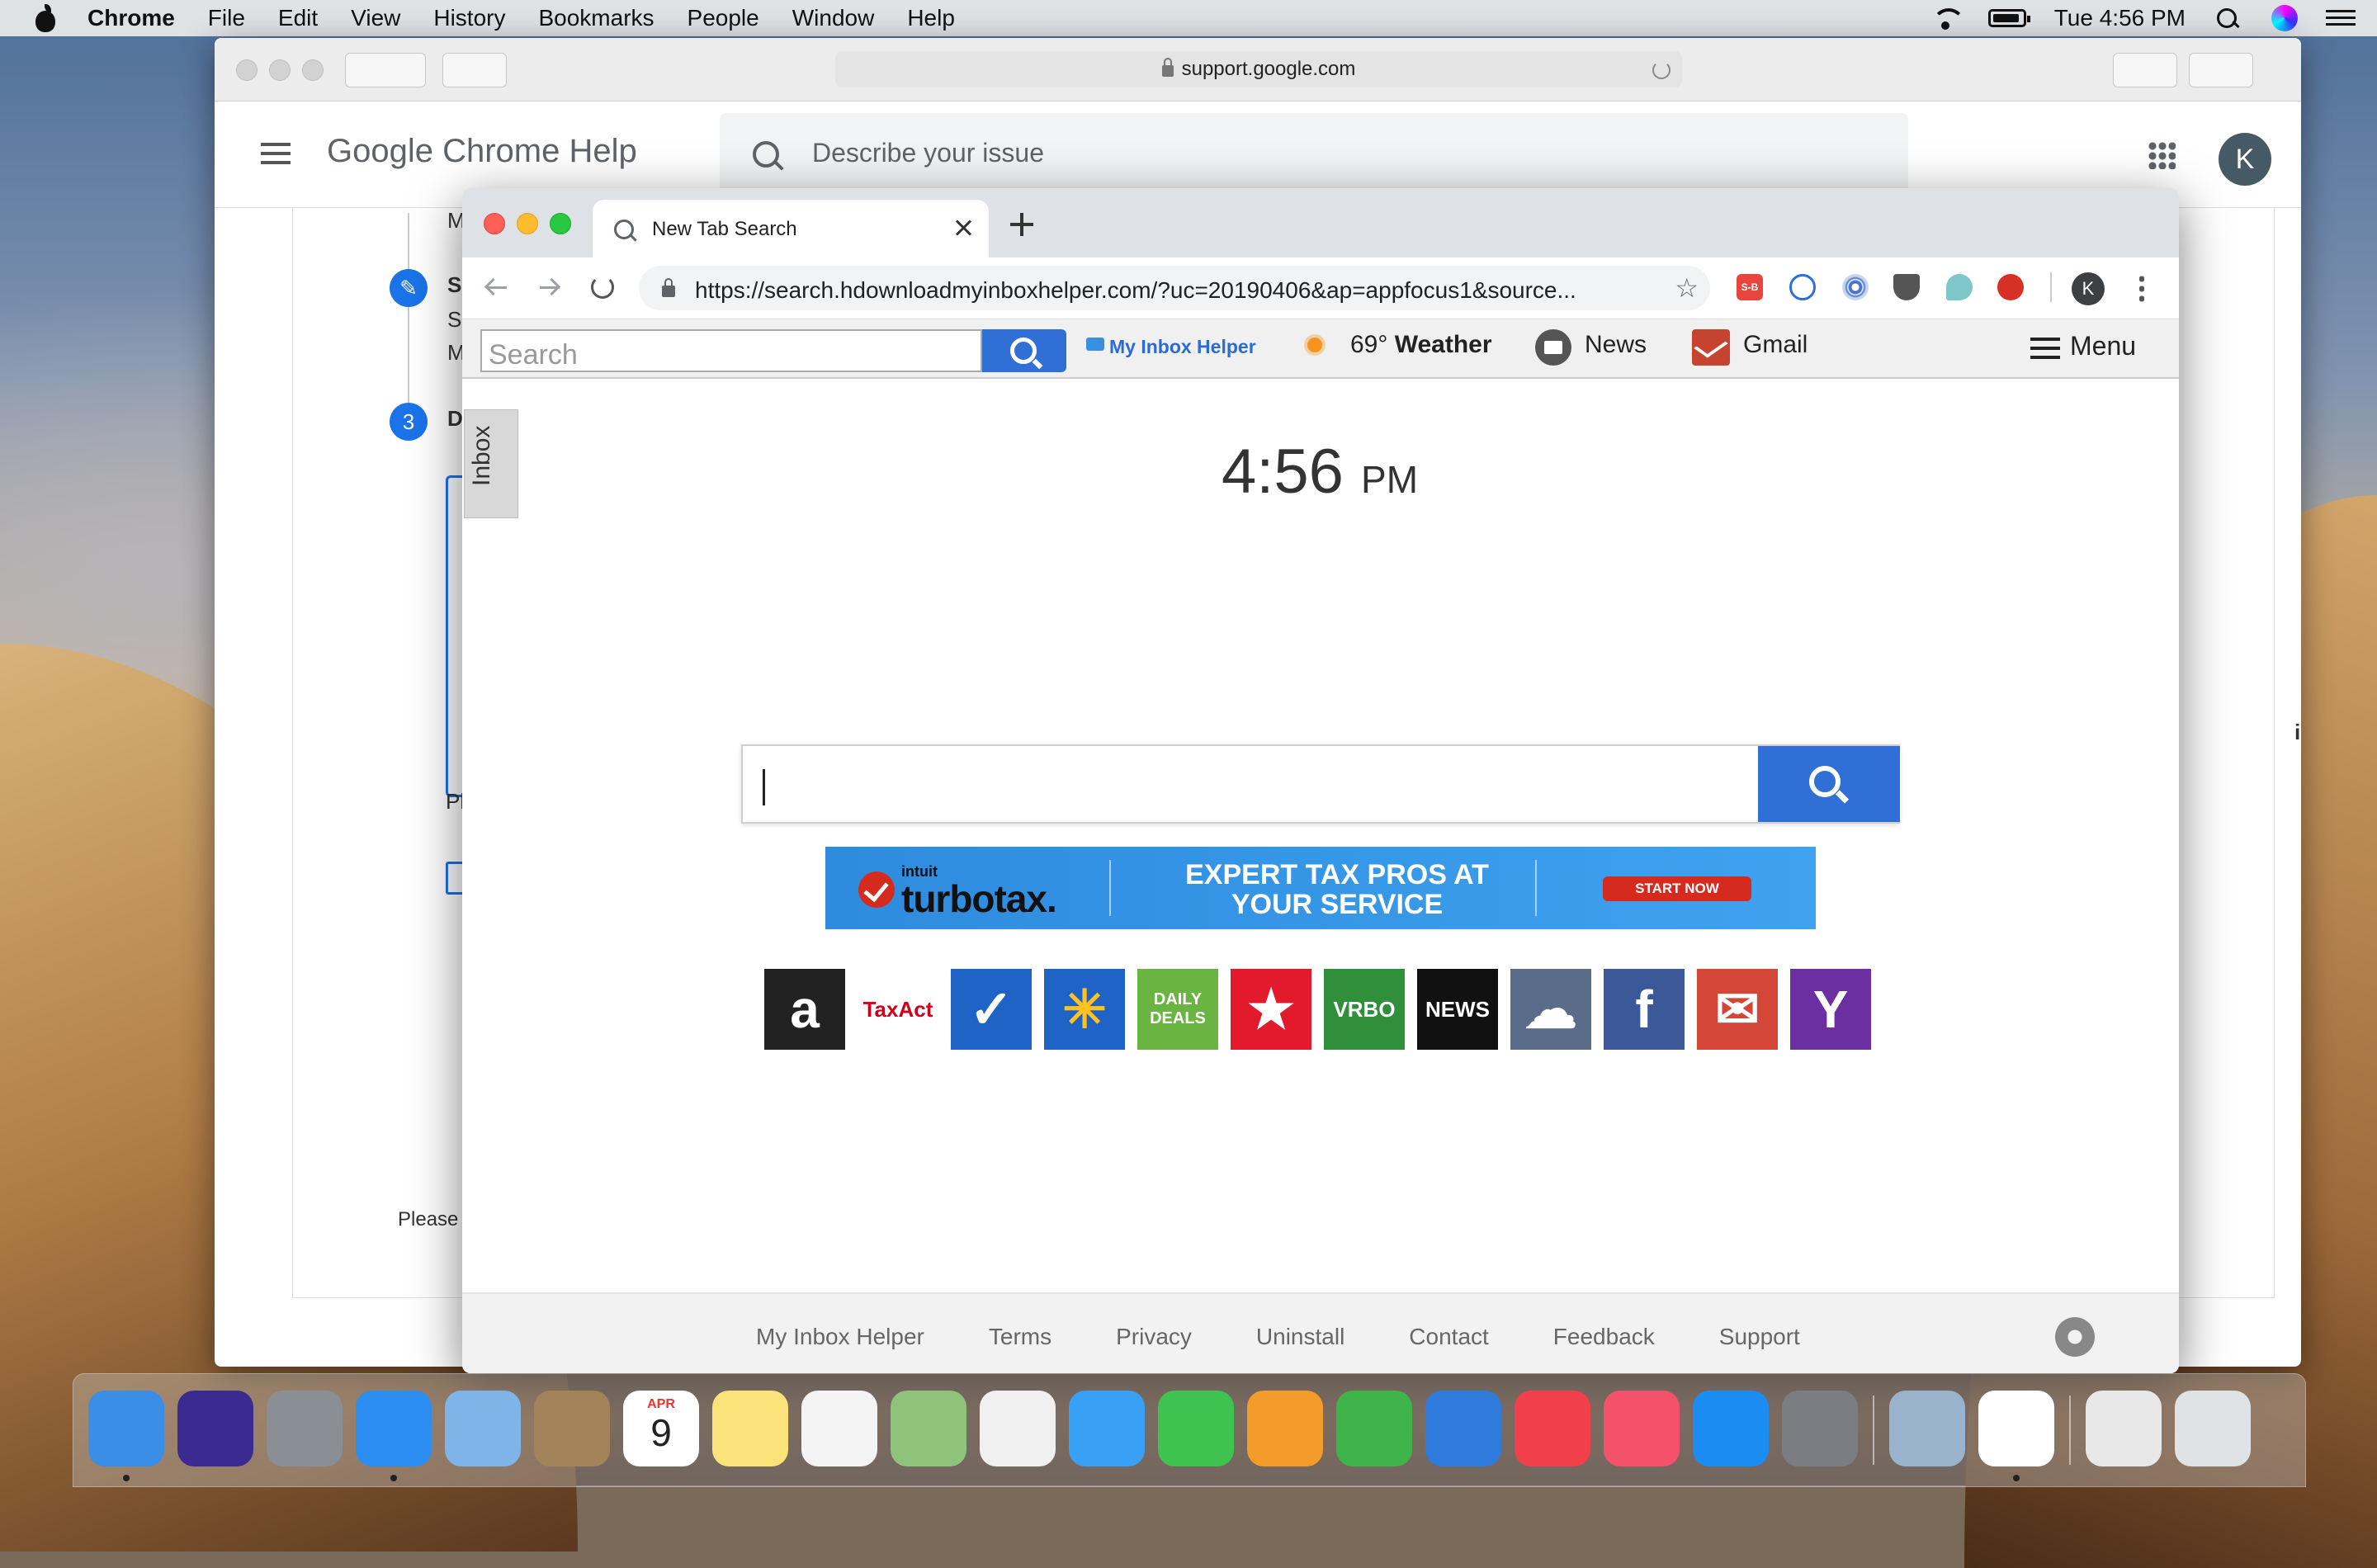 The image size is (2377, 1568). What do you see at coordinates (1177, 1009) in the screenshot?
I see `daily-deals-tile: DAILY DEALS` at bounding box center [1177, 1009].